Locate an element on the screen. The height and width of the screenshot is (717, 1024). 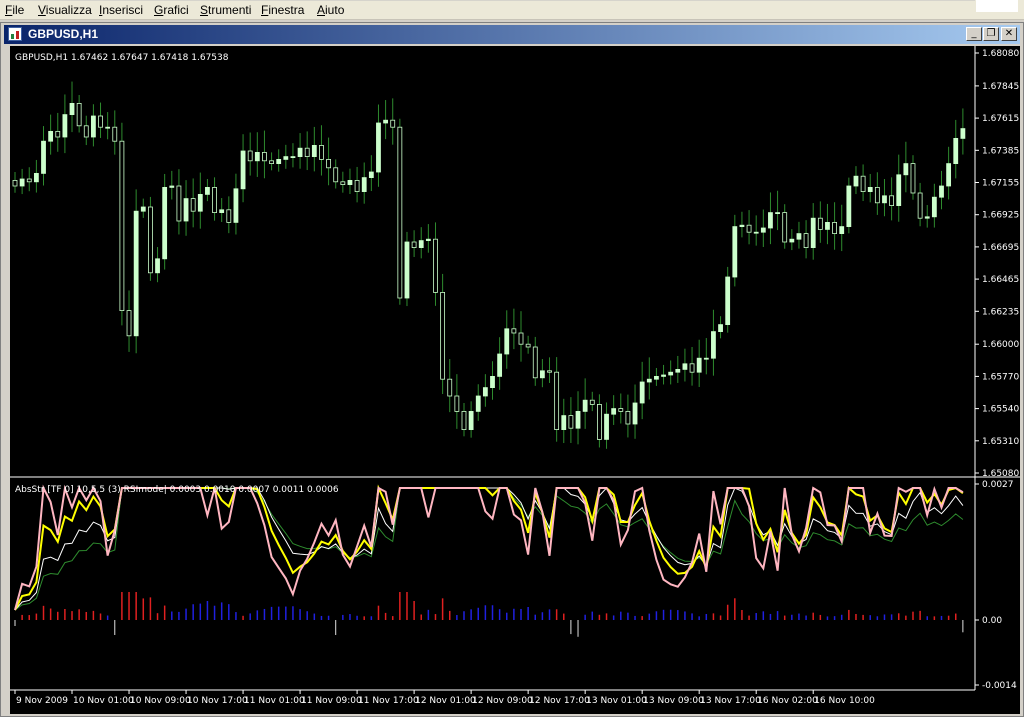
x-tick-label: 10 Nov 17:00 is located at coordinates (217, 701).